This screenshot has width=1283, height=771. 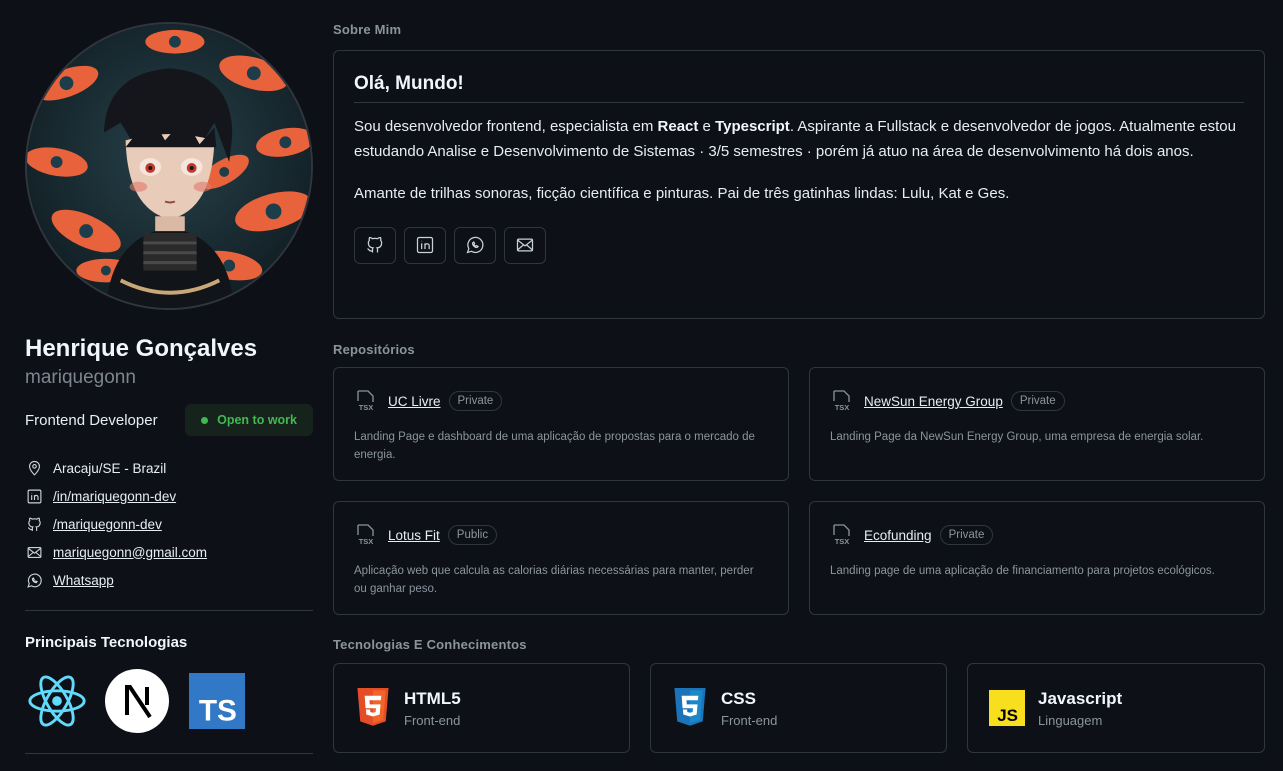 What do you see at coordinates (799, 88) in the screenshot?
I see `about-heading: Olá, Mundo!` at bounding box center [799, 88].